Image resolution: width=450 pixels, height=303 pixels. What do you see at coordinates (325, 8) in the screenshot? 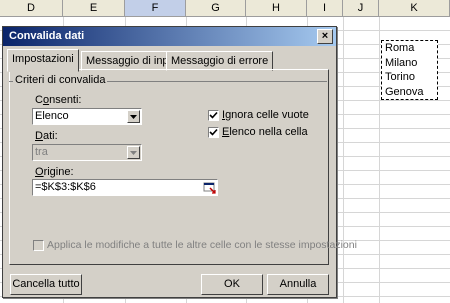
I see `column-header-i: I` at bounding box center [325, 8].